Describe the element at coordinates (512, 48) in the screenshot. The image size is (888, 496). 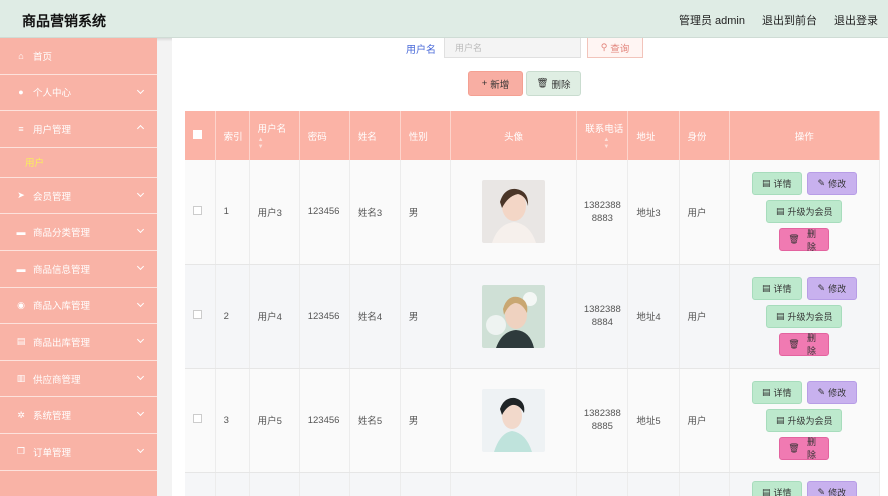
I see `search-input` at that location.